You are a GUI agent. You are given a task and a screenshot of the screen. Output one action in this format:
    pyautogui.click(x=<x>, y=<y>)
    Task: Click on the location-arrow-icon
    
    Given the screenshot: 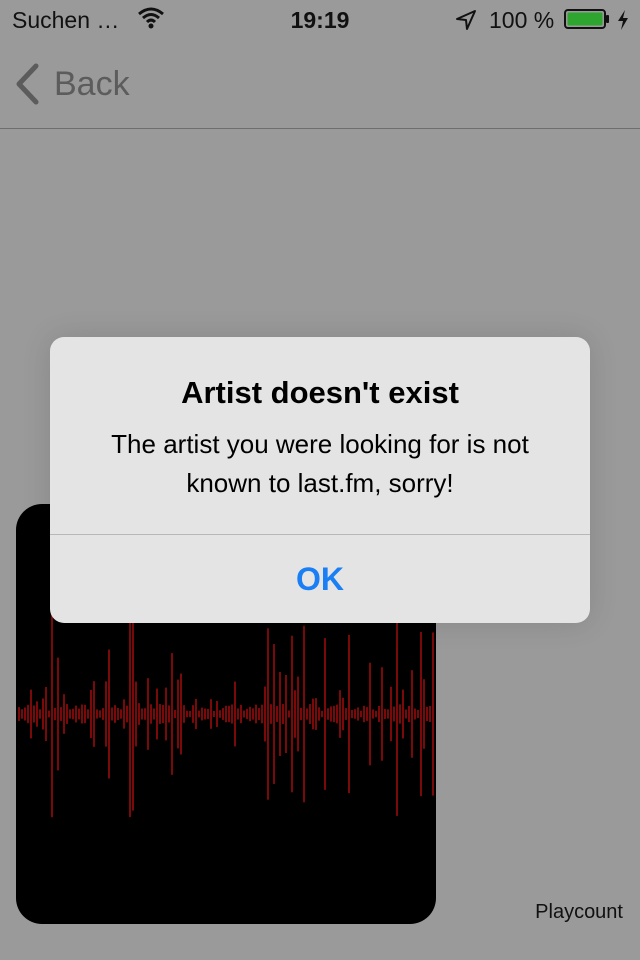 What is the action you would take?
    pyautogui.click(x=466, y=20)
    